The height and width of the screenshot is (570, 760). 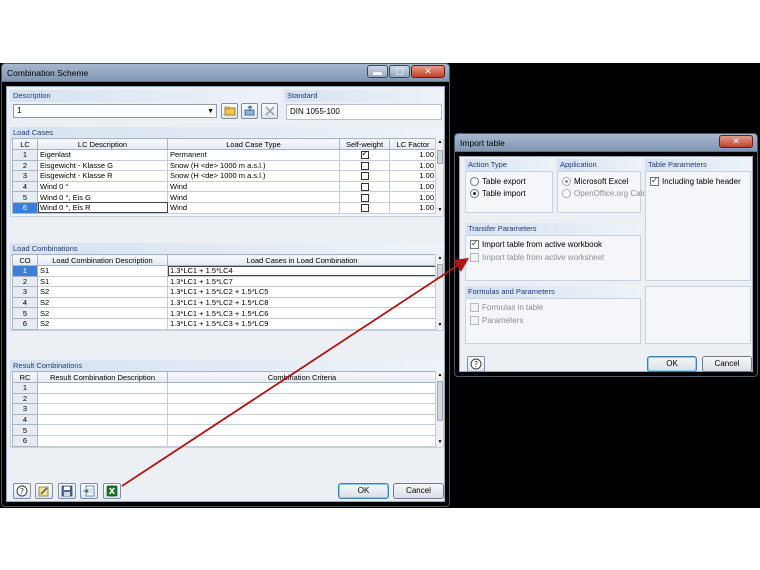 What do you see at coordinates (249, 111) in the screenshot?
I see `select-description-button` at bounding box center [249, 111].